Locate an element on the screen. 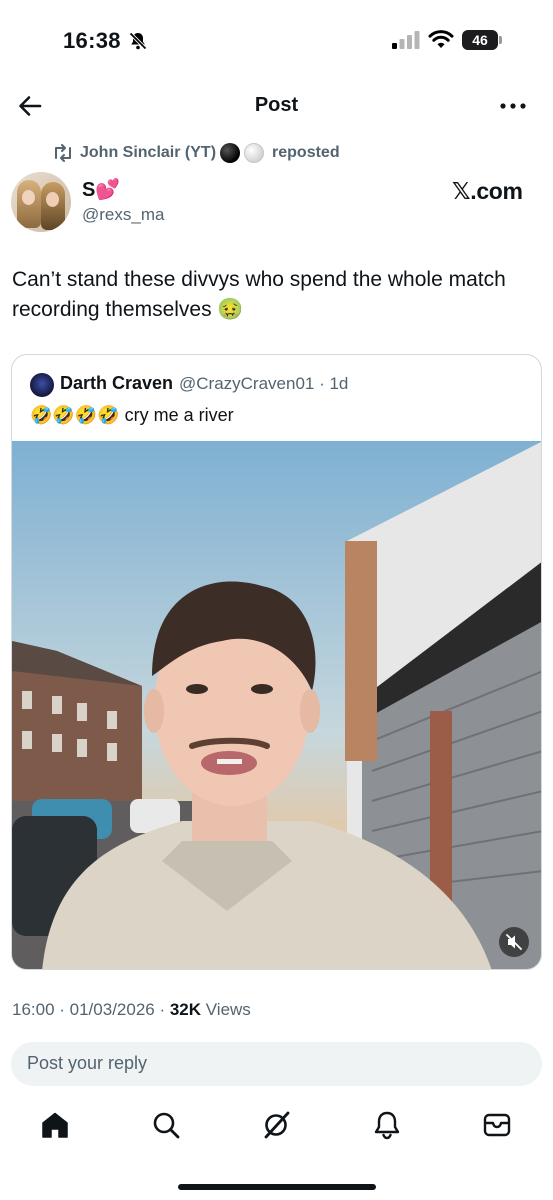  battery-level: 46 is located at coordinates (480, 40).